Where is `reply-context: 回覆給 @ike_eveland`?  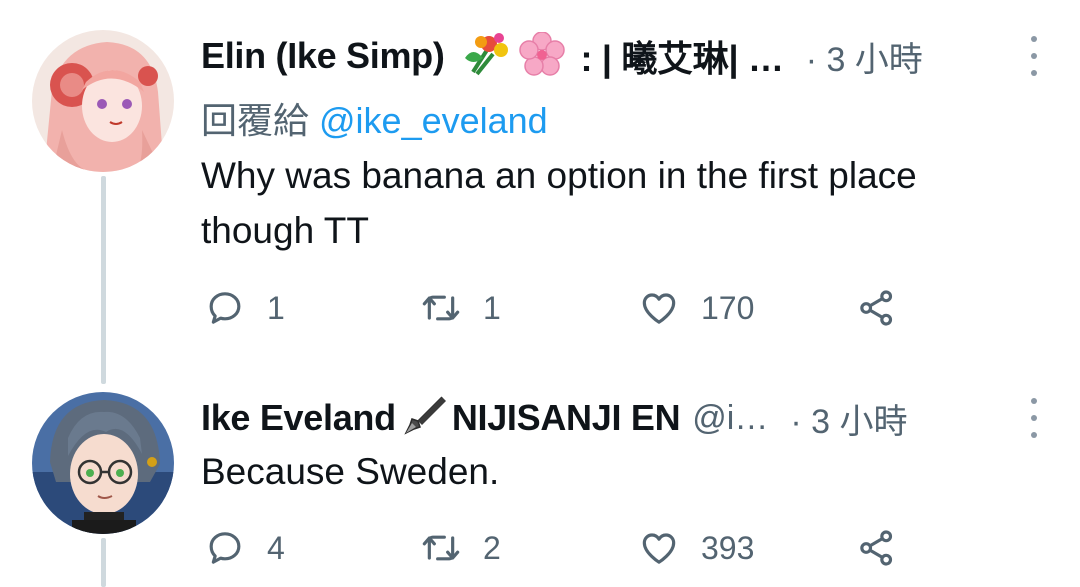
reply-context: 回覆給 @ike_eveland is located at coordinates (374, 118).